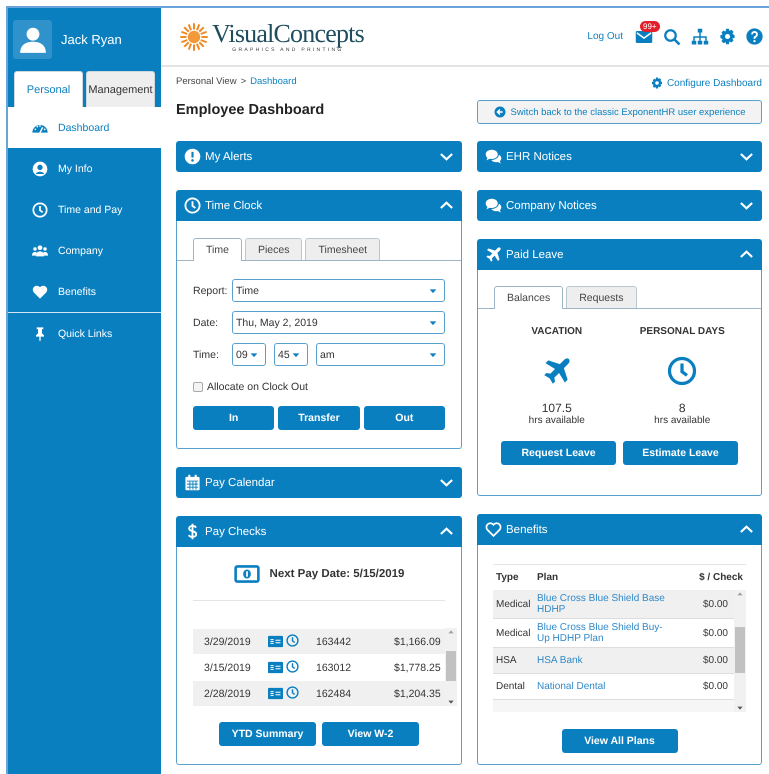  I want to click on panel-header: Benefits, so click(619, 529).